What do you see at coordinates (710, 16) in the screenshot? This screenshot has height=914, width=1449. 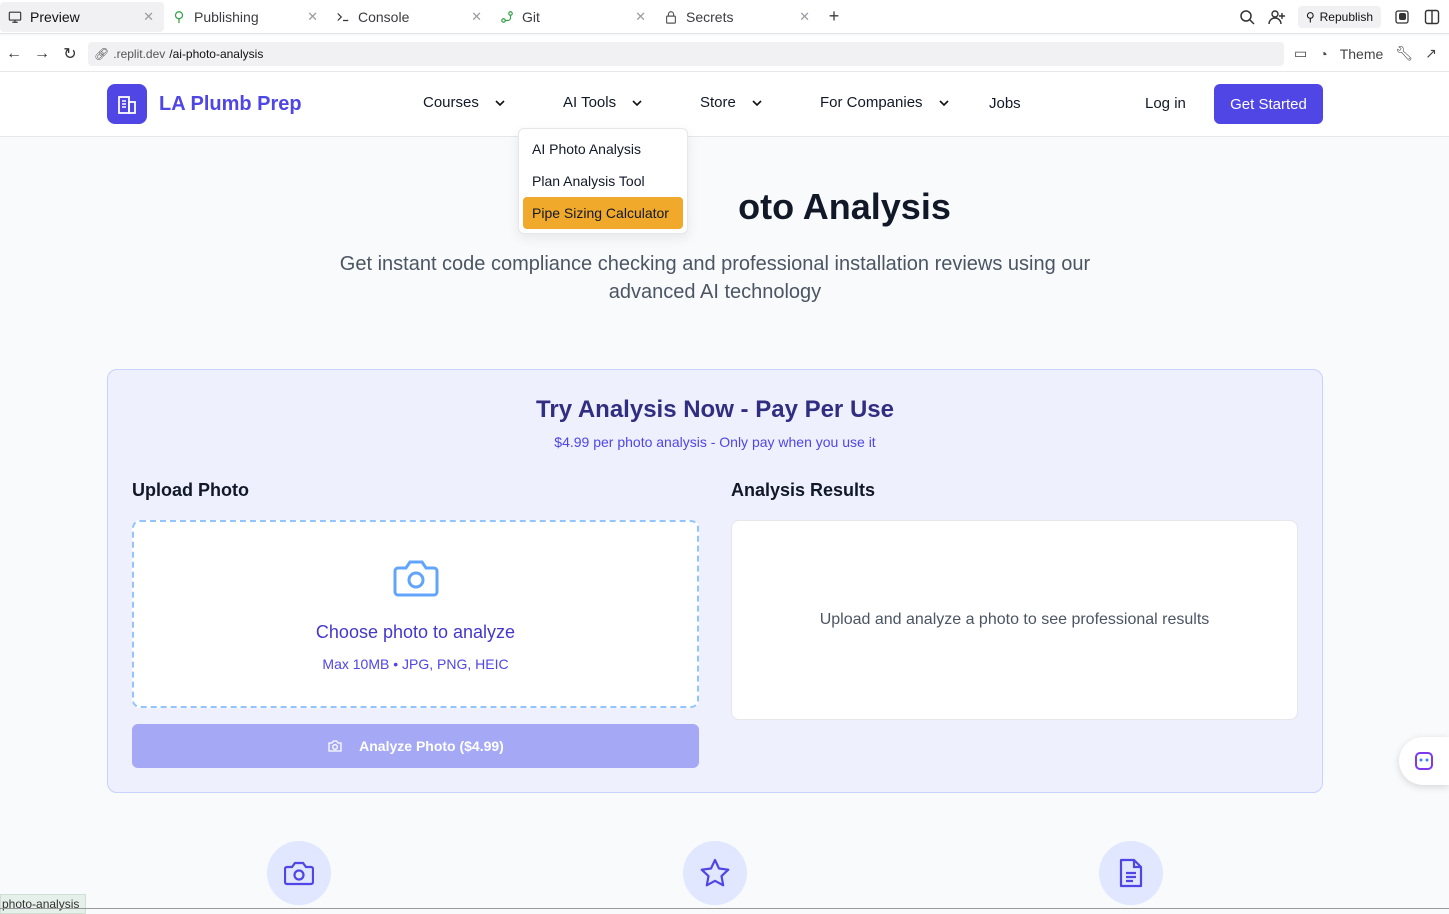 I see `tab-label: Secrets` at bounding box center [710, 16].